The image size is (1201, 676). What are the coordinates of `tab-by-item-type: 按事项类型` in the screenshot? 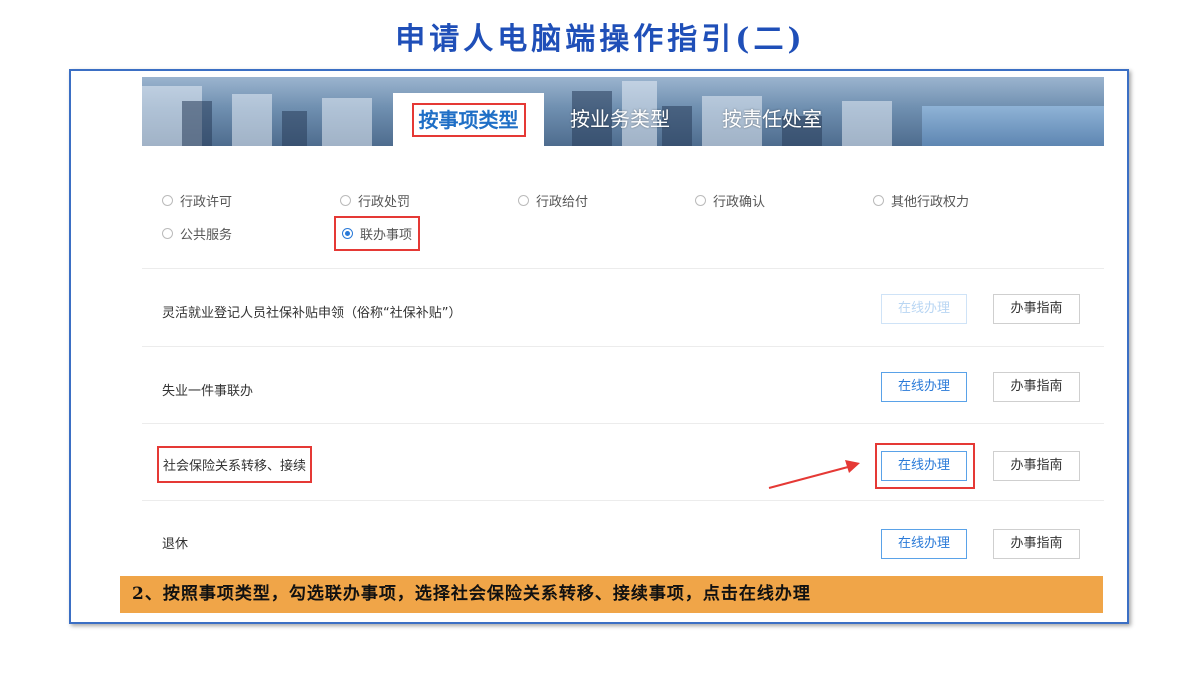 It's located at (468, 119).